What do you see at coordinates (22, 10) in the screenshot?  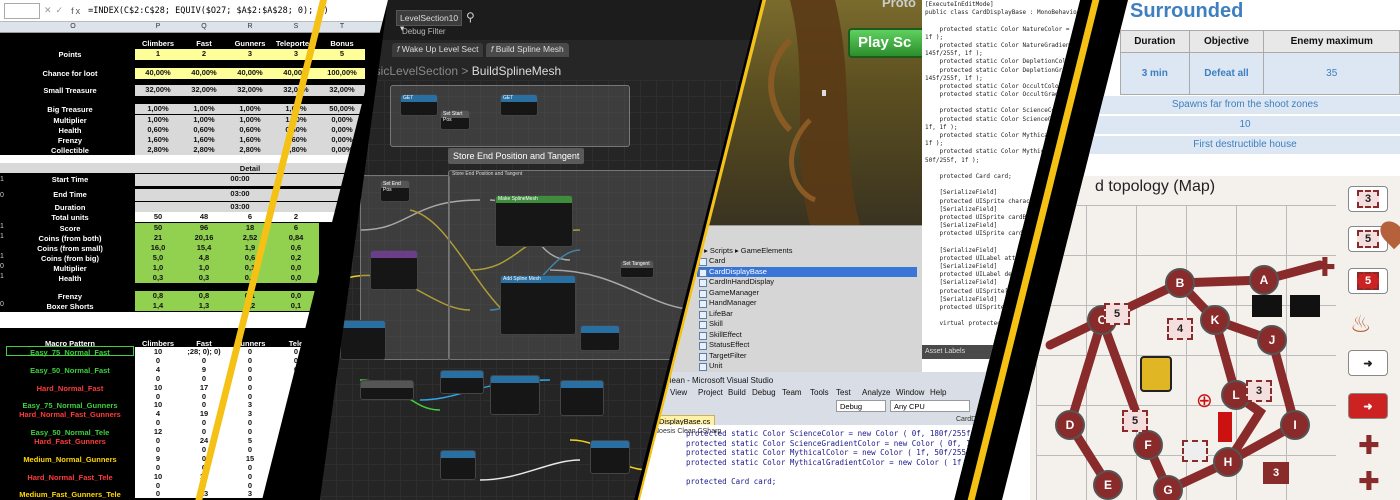 I see `name-box` at bounding box center [22, 10].